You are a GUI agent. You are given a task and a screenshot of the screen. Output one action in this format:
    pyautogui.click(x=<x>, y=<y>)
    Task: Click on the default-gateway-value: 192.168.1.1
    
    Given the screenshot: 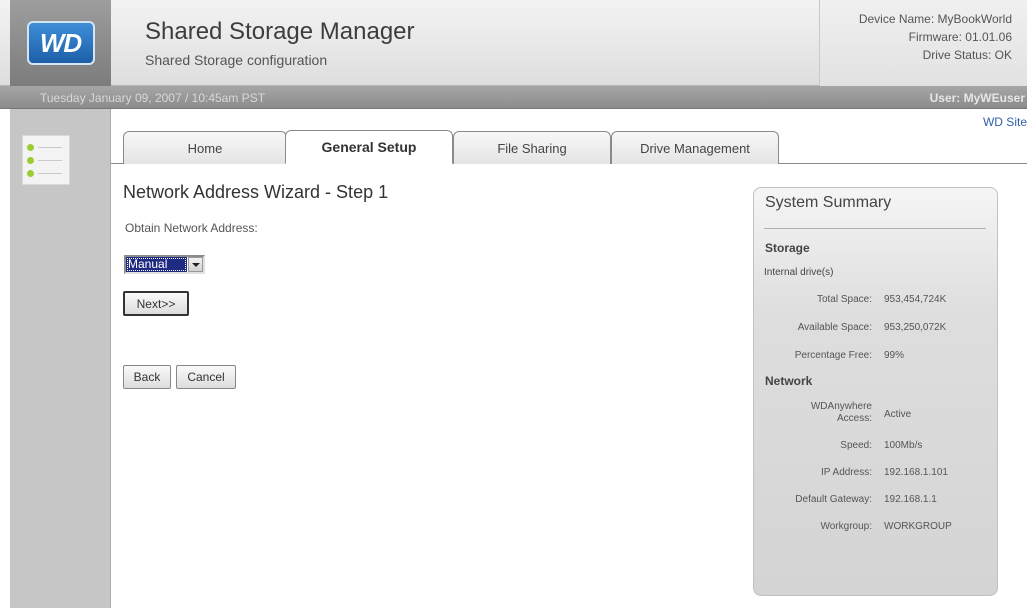 What is the action you would take?
    pyautogui.click(x=910, y=499)
    